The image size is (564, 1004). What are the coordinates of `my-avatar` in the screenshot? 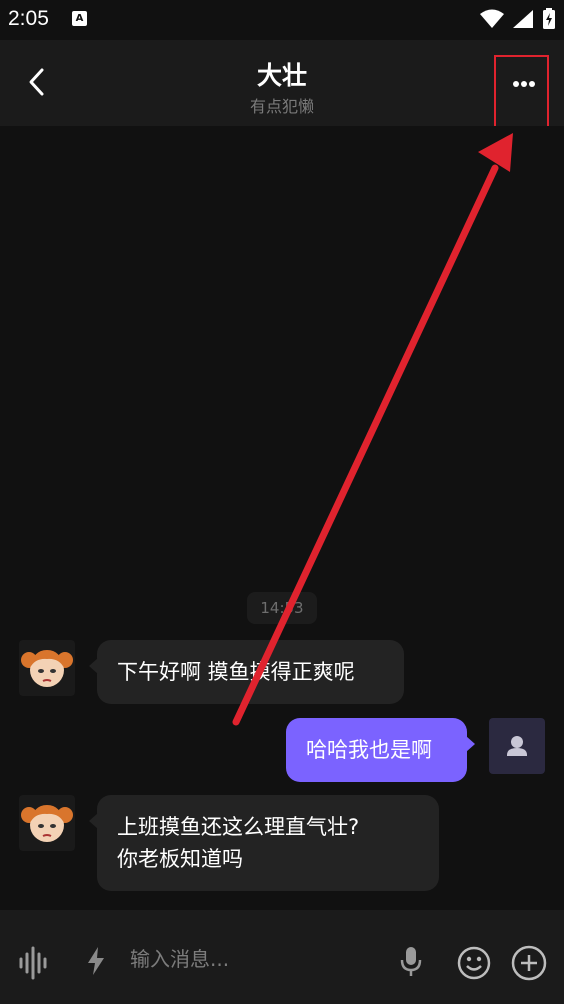 It's located at (517, 746).